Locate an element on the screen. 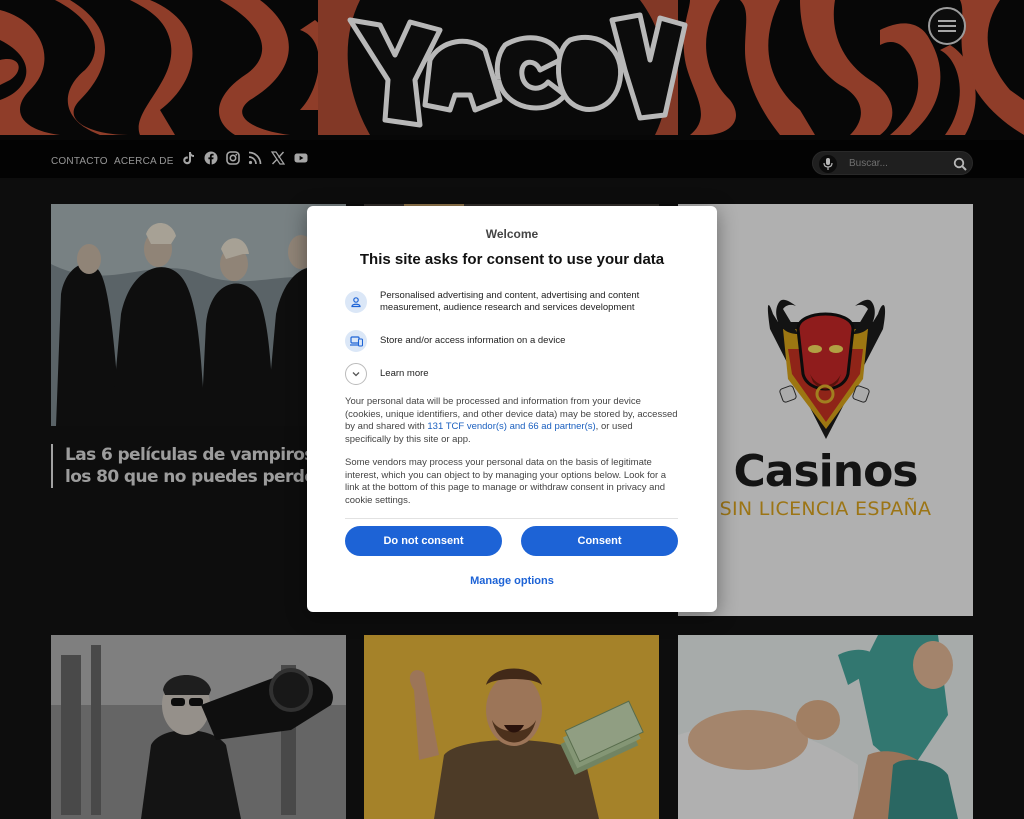 The width and height of the screenshot is (1024, 819). consent-welcome: Welcome is located at coordinates (512, 234).